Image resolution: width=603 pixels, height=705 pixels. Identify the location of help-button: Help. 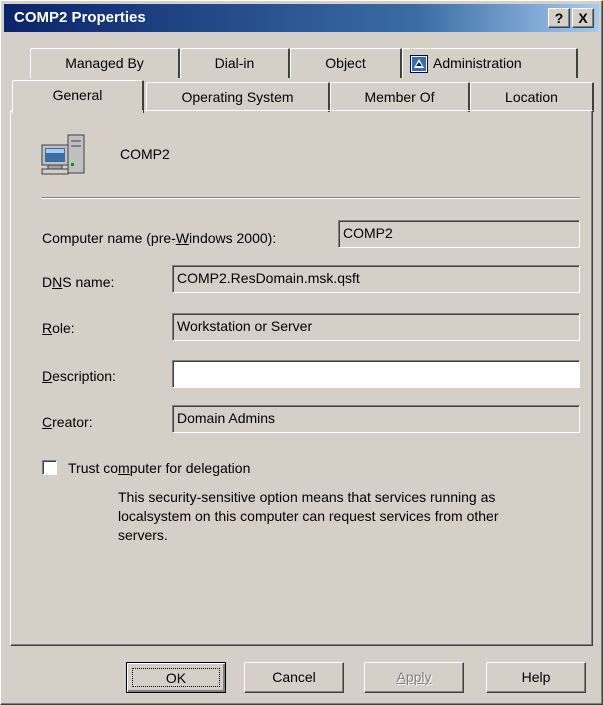
(536, 677).